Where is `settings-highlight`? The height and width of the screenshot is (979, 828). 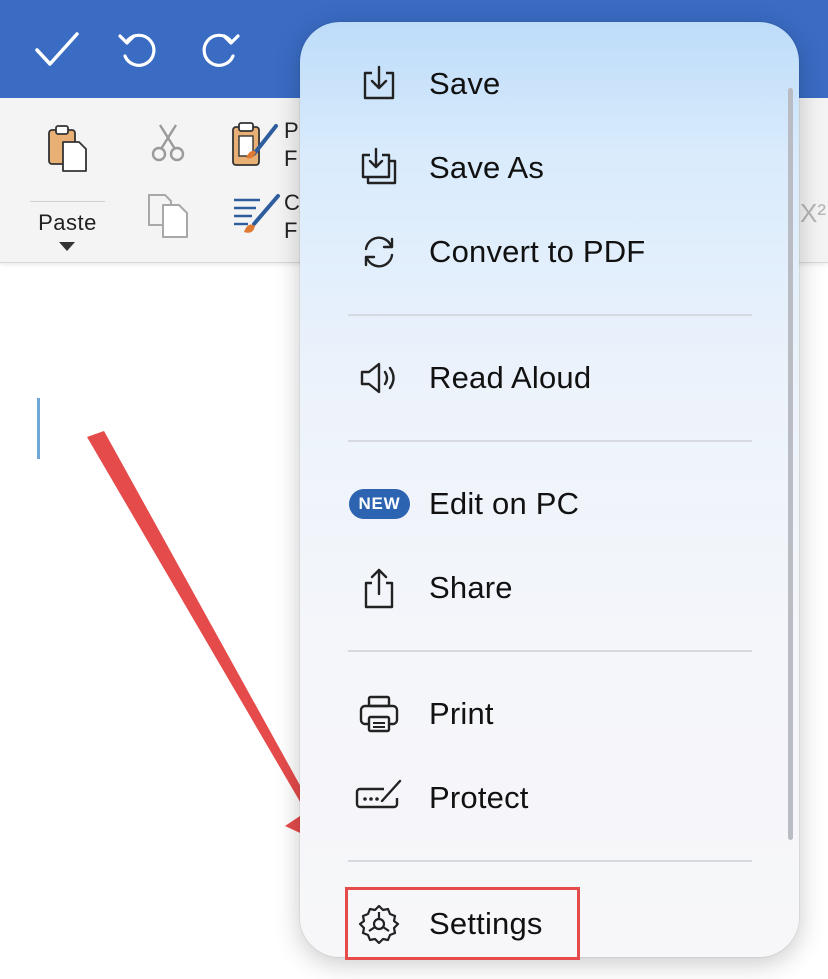
settings-highlight is located at coordinates (462, 923).